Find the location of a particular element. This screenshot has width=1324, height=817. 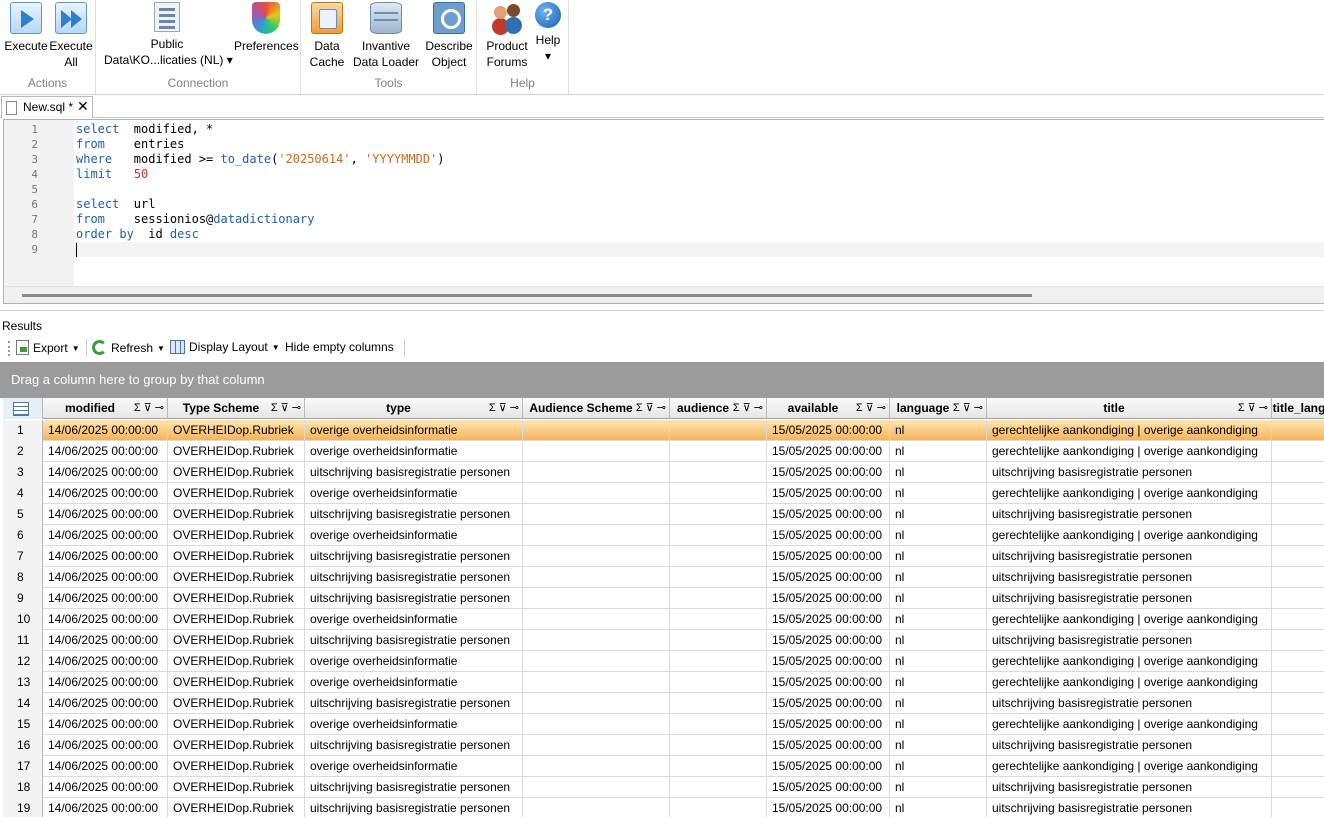

row-number: 14 is located at coordinates (23, 703).